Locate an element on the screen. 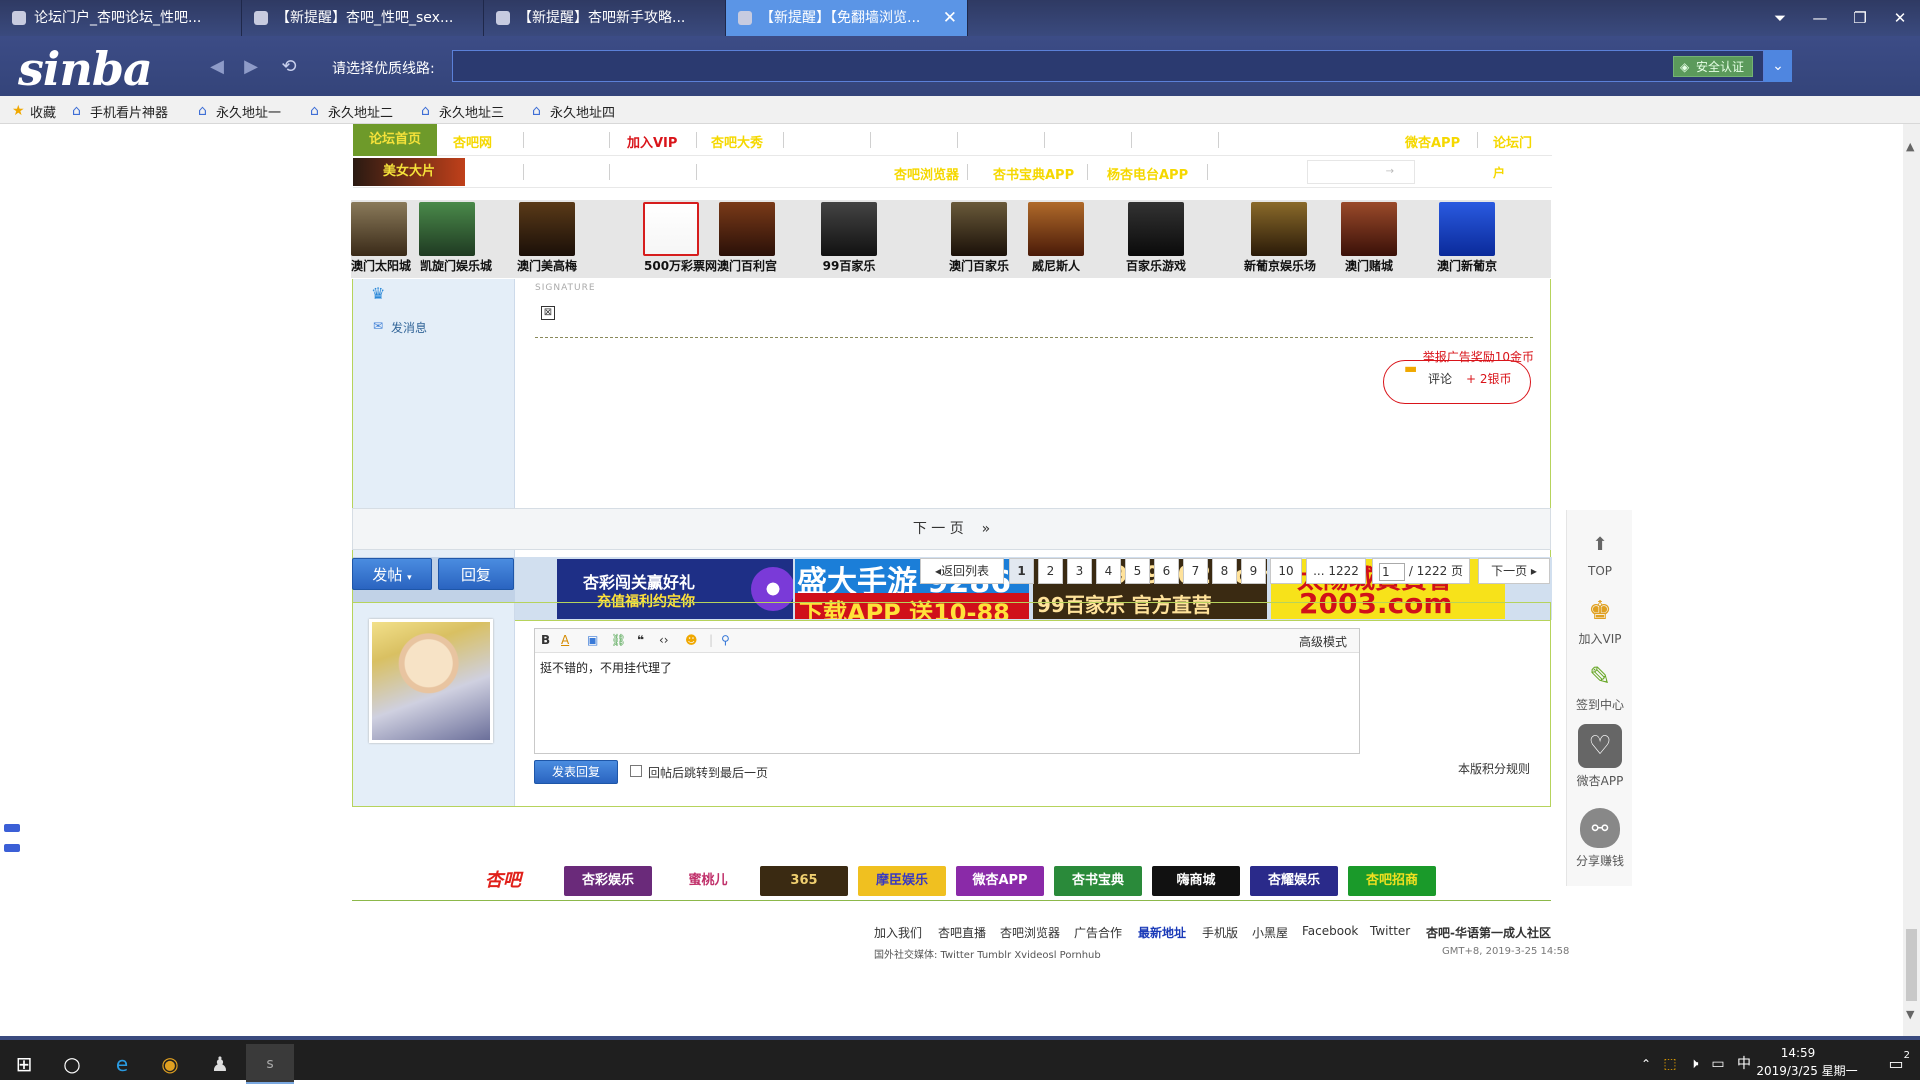  bookmark-favorites: ★ 收藏 is located at coordinates (34, 111).